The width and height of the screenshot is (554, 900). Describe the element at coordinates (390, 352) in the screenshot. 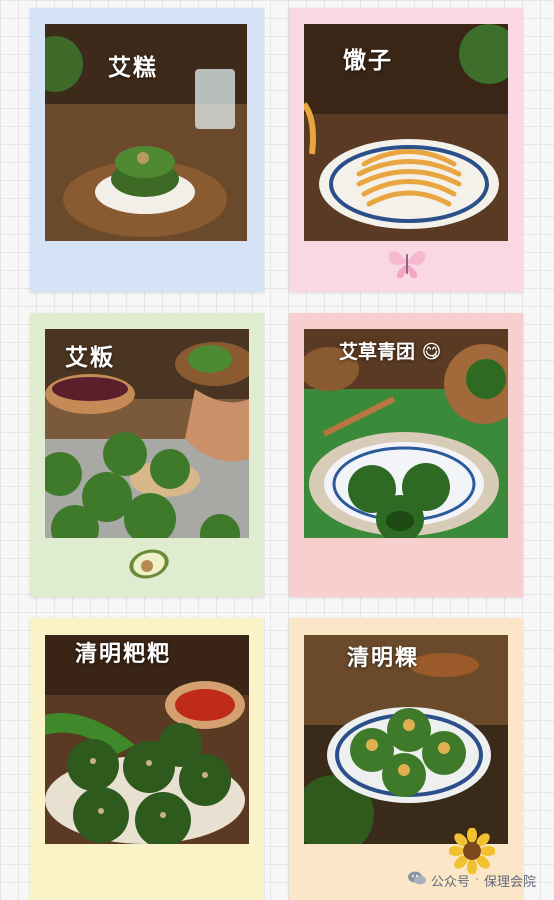

I see `card-title: 艾草青团 😋` at that location.